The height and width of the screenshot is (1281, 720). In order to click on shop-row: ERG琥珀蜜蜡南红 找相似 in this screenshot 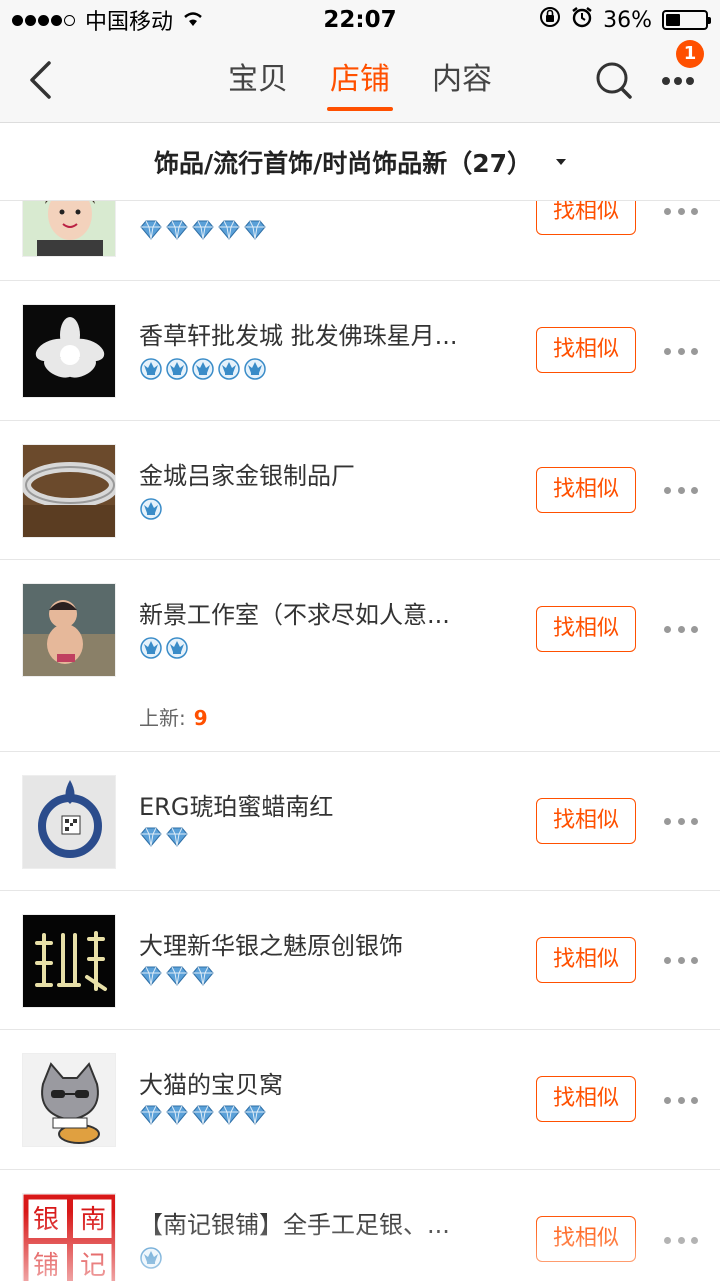, I will do `click(360, 821)`.